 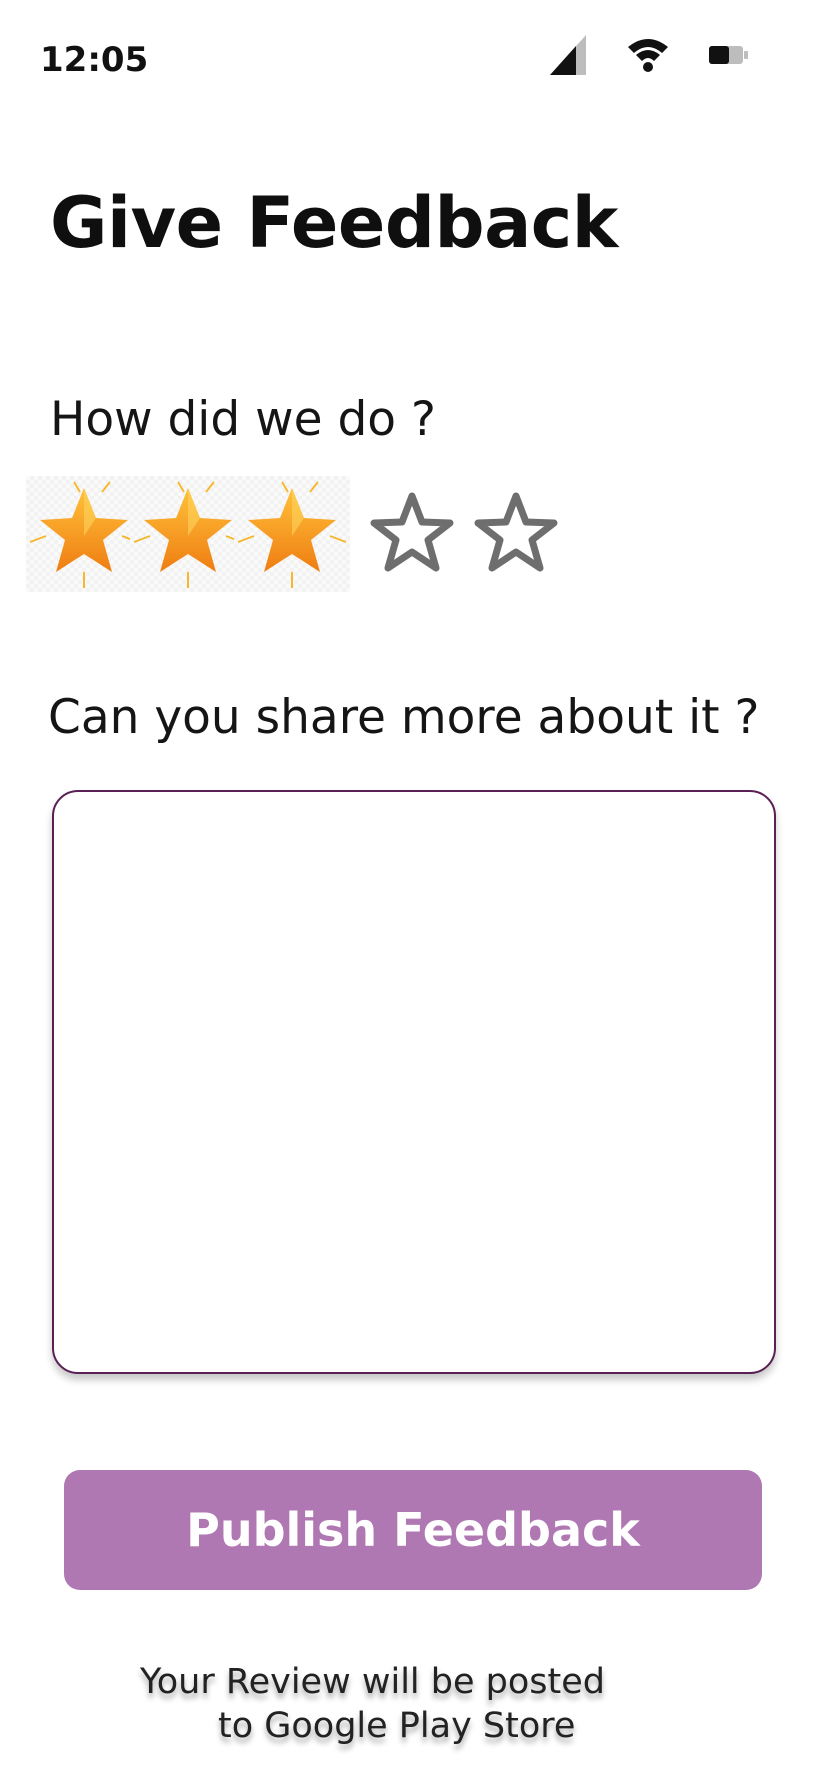 What do you see at coordinates (334, 223) in the screenshot?
I see `page-title: Give Feedback` at bounding box center [334, 223].